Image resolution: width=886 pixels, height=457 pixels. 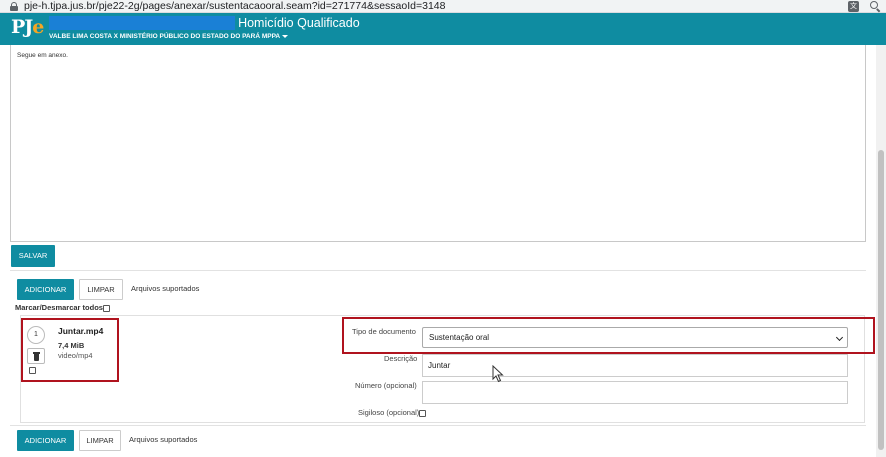 What do you see at coordinates (853, 6) in the screenshot?
I see `translate-icon: 文` at bounding box center [853, 6].